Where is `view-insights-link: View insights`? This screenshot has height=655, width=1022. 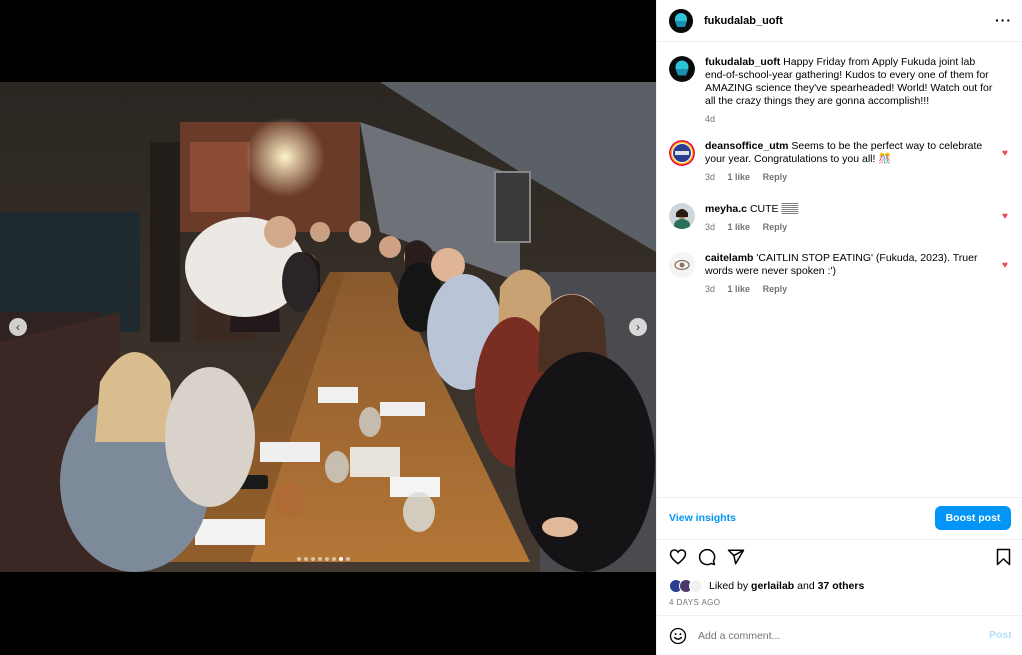 view-insights-link: View insights is located at coordinates (702, 518).